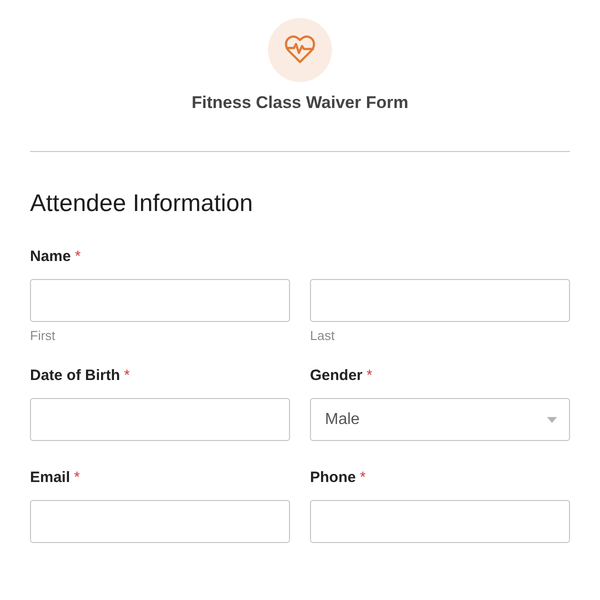 The image size is (600, 600). What do you see at coordinates (300, 103) in the screenshot?
I see `form-title: Fitness Class Waiver Form` at bounding box center [300, 103].